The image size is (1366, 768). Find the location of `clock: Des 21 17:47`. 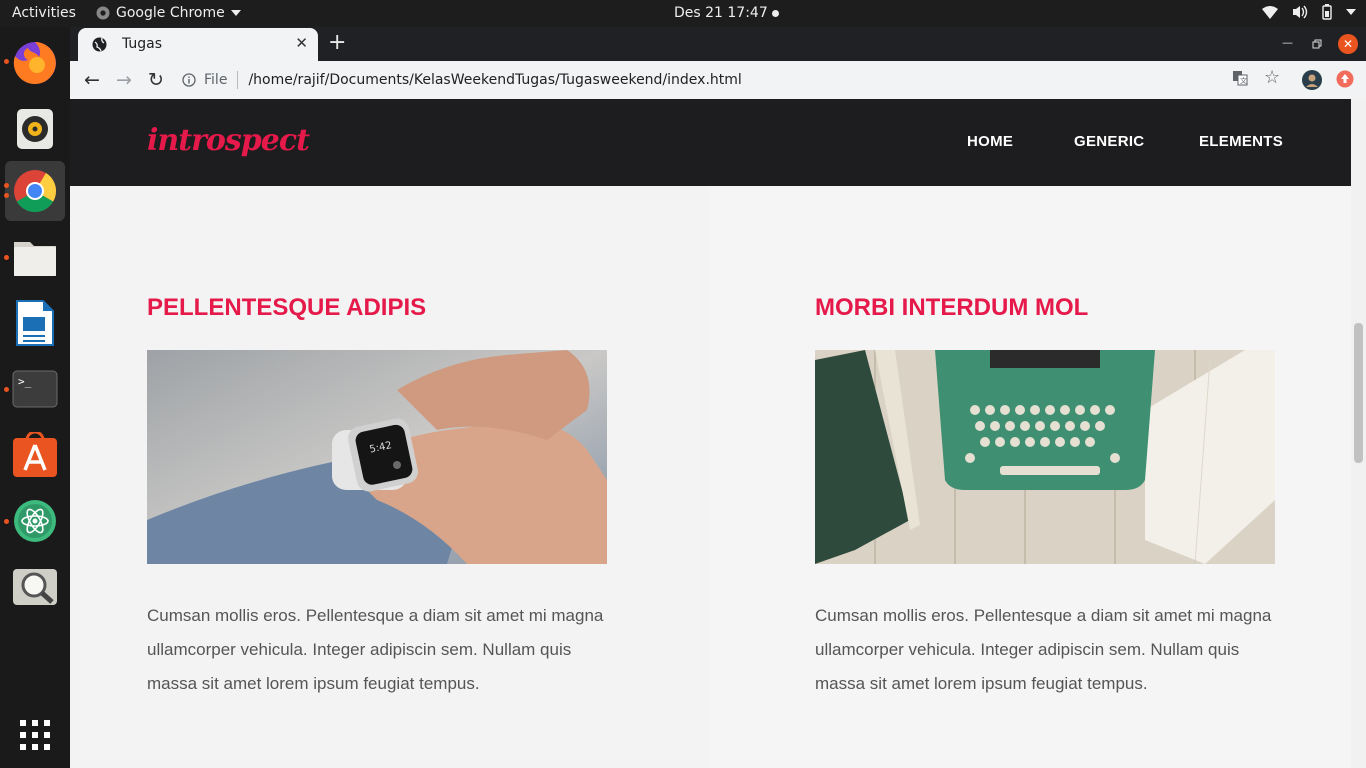

clock: Des 21 17:47 is located at coordinates (726, 13).